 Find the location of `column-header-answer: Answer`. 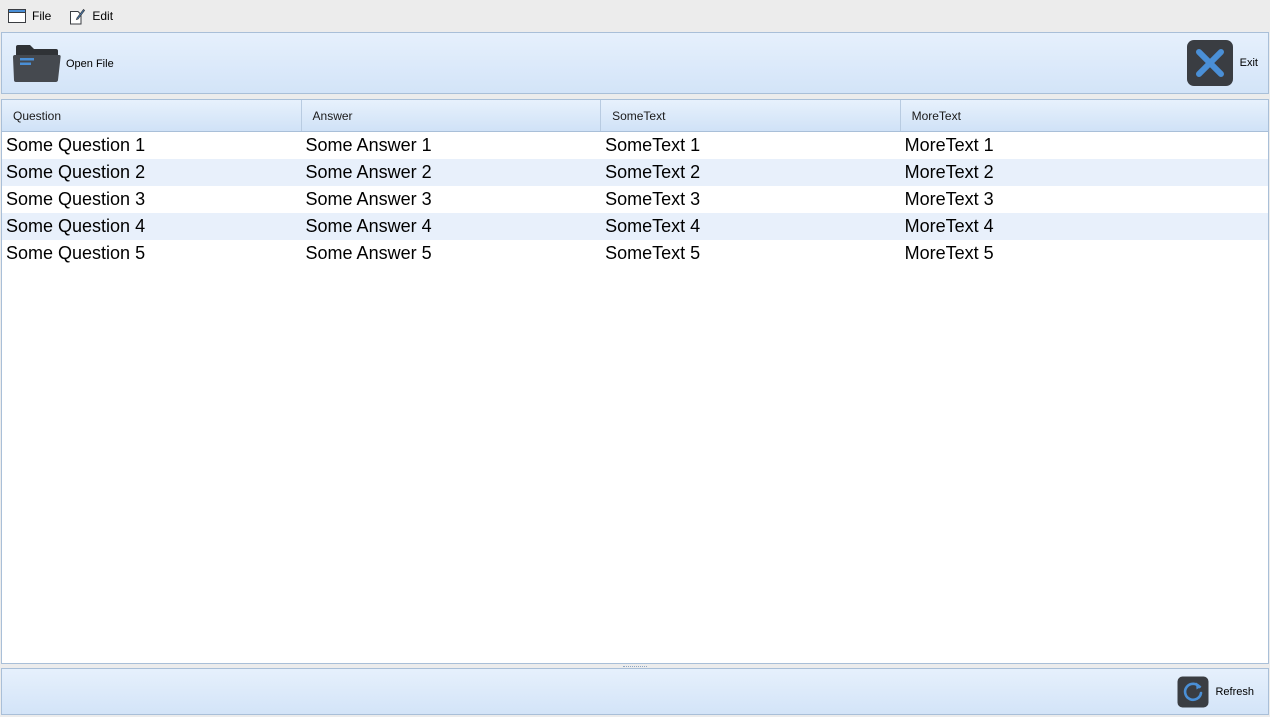

column-header-answer: Answer is located at coordinates (452, 115).